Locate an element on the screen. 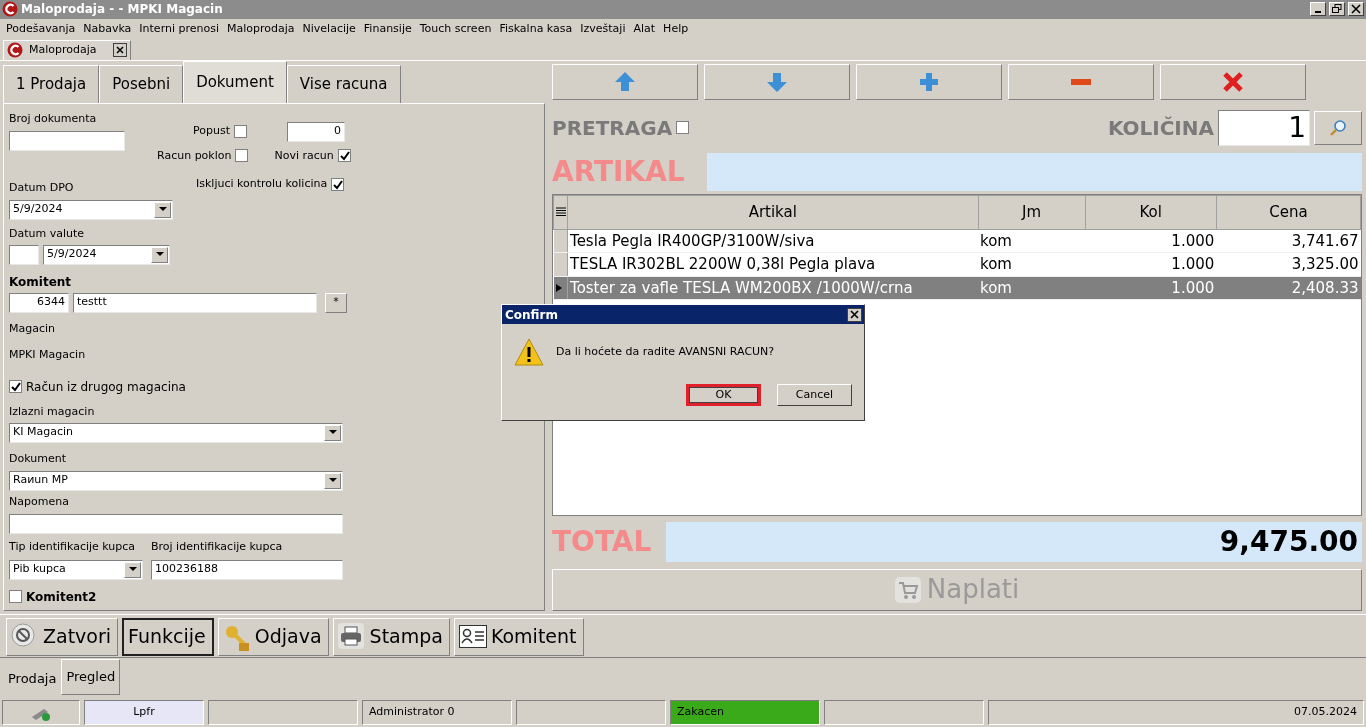 The image size is (1366, 727). field-label: Datum DPO is located at coordinates (42, 187).